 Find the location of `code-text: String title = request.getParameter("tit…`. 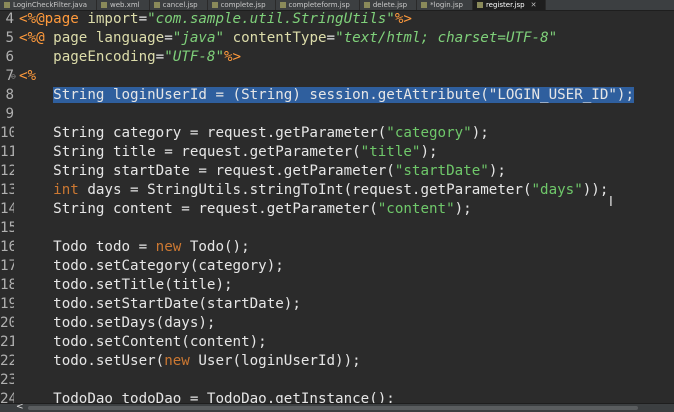

code-text: String title = request.getParameter("tit… is located at coordinates (228, 152).